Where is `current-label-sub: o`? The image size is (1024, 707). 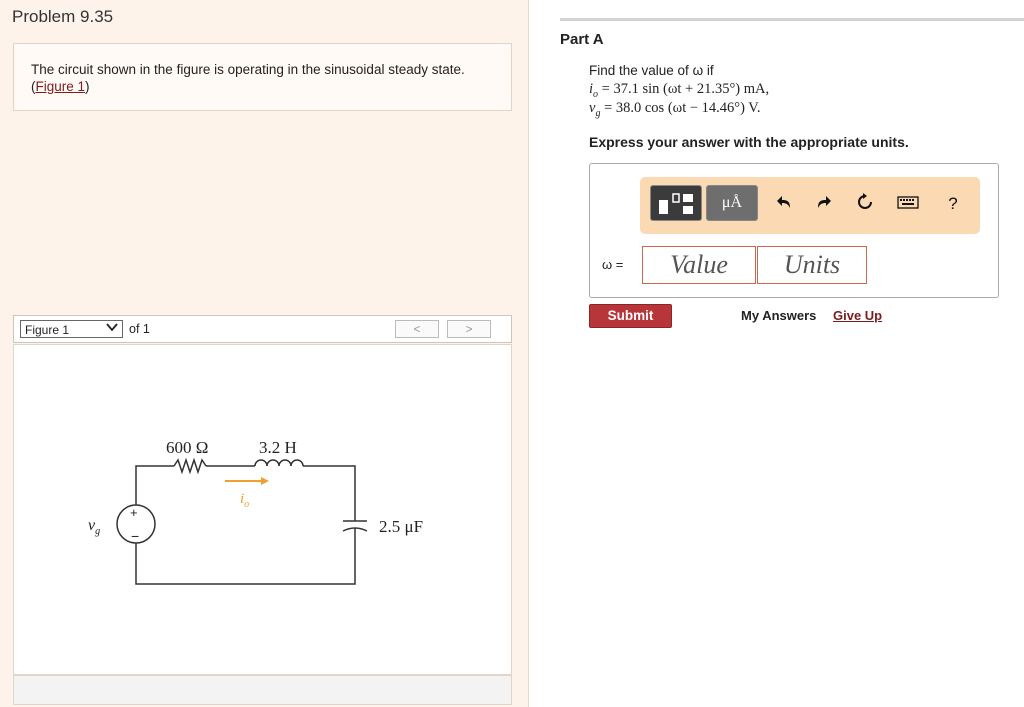
current-label-sub: o is located at coordinates (246, 504).